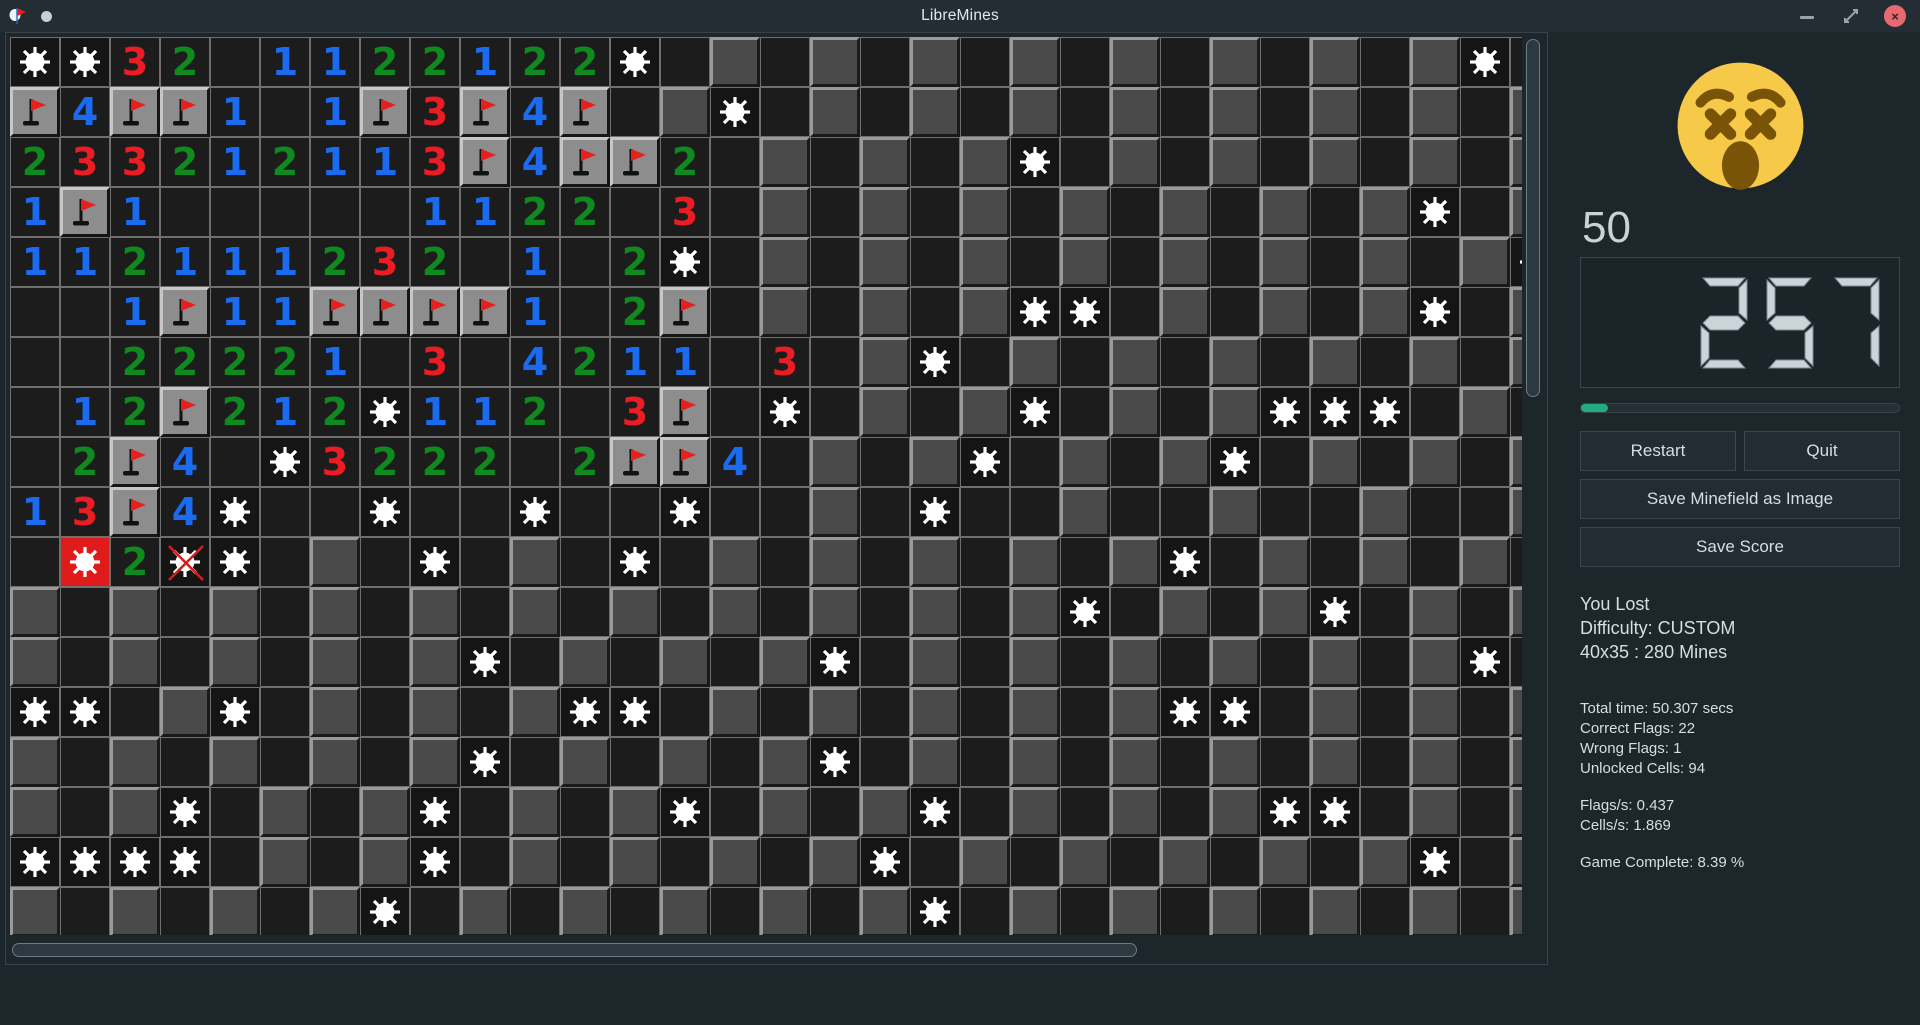  What do you see at coordinates (1533, 218) in the screenshot?
I see `vertical-scrollbar-thumb` at bounding box center [1533, 218].